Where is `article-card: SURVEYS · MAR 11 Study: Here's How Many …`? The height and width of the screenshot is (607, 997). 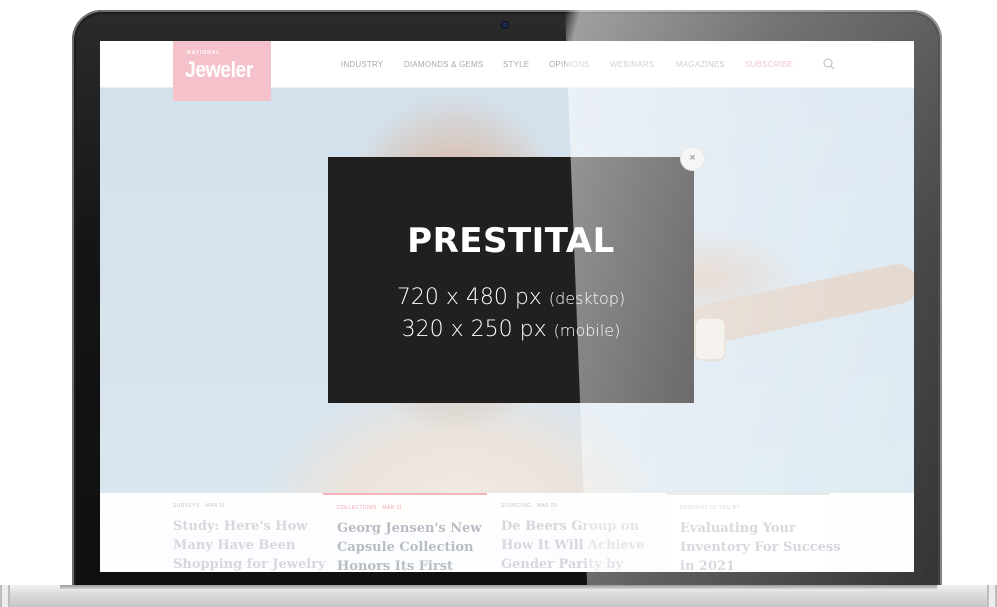
article-card: SURVEYS · MAR 11 Study: Here's How Many … is located at coordinates (242, 532).